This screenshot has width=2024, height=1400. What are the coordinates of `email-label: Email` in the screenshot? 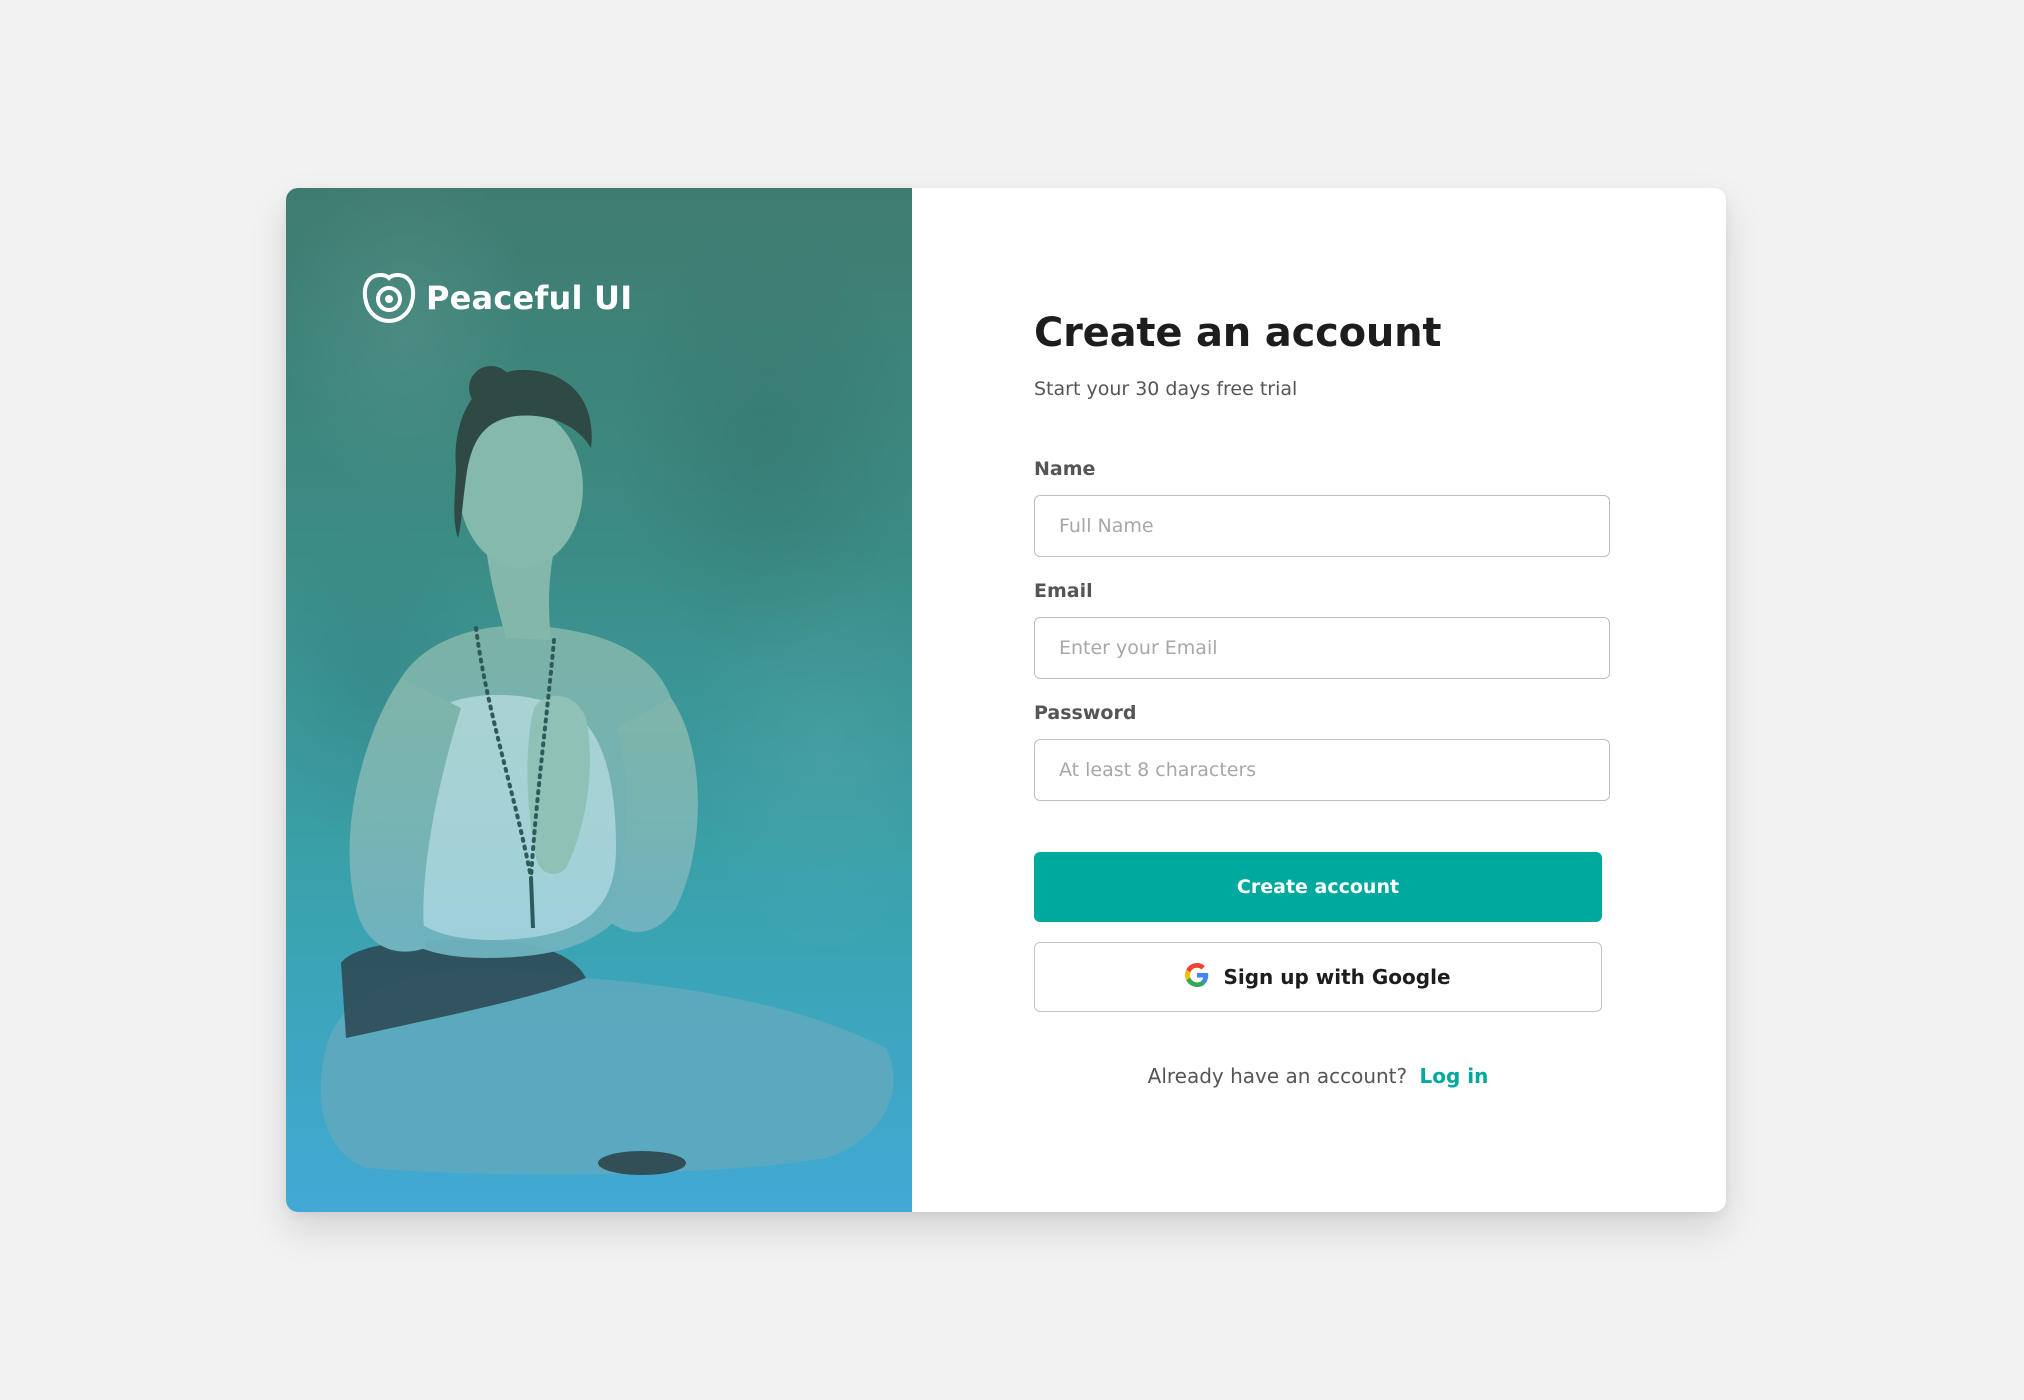 It's located at (1063, 591).